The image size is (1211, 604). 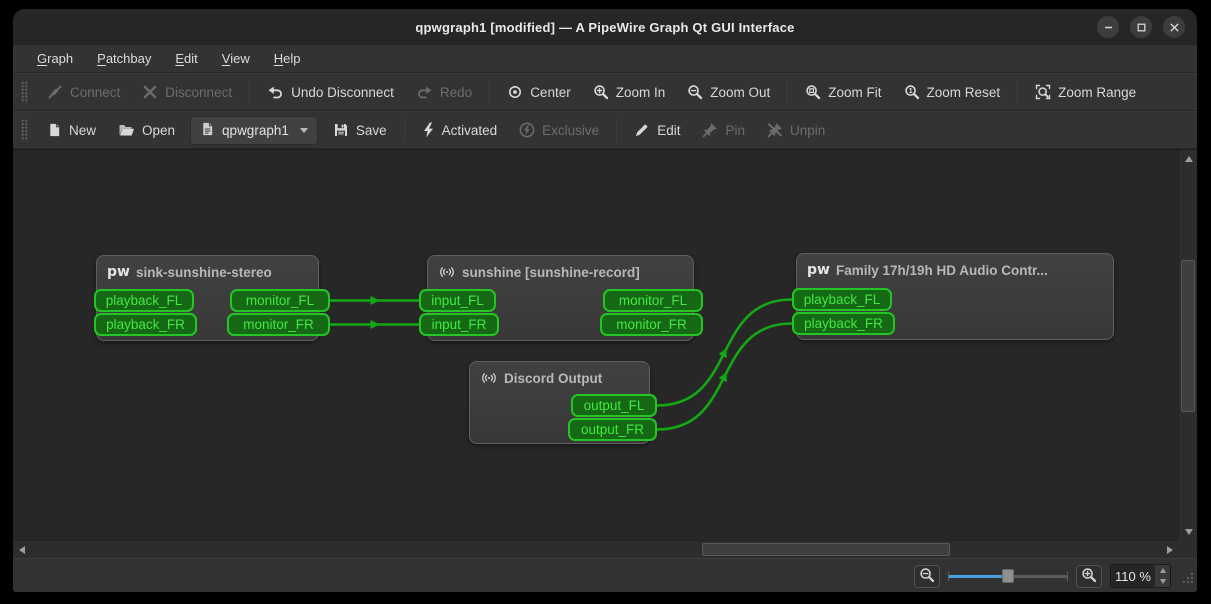 What do you see at coordinates (55, 58) in the screenshot?
I see `menu-graph: Graph` at bounding box center [55, 58].